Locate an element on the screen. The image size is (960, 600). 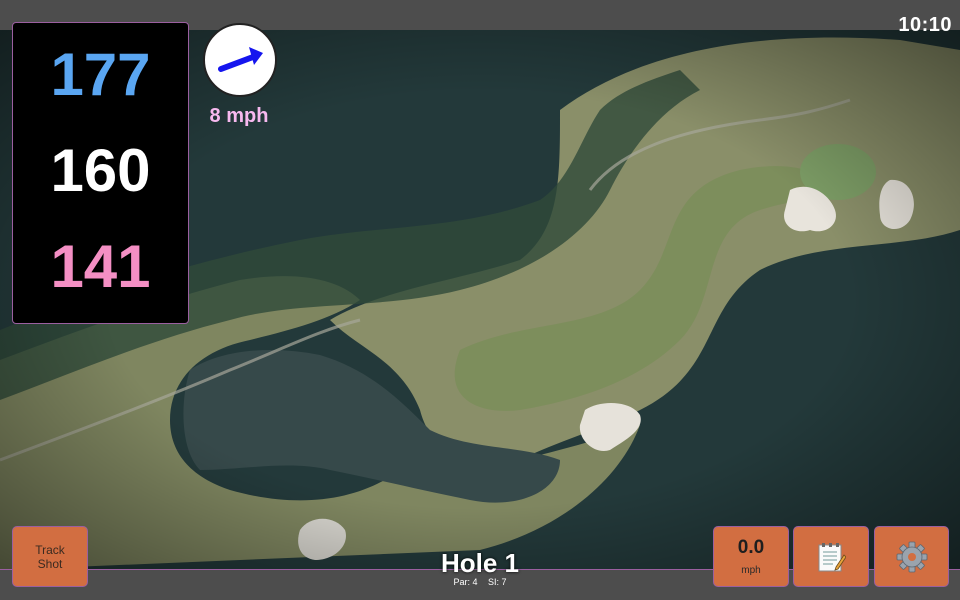
track-shot-label-line1: Track is located at coordinates (50, 550).